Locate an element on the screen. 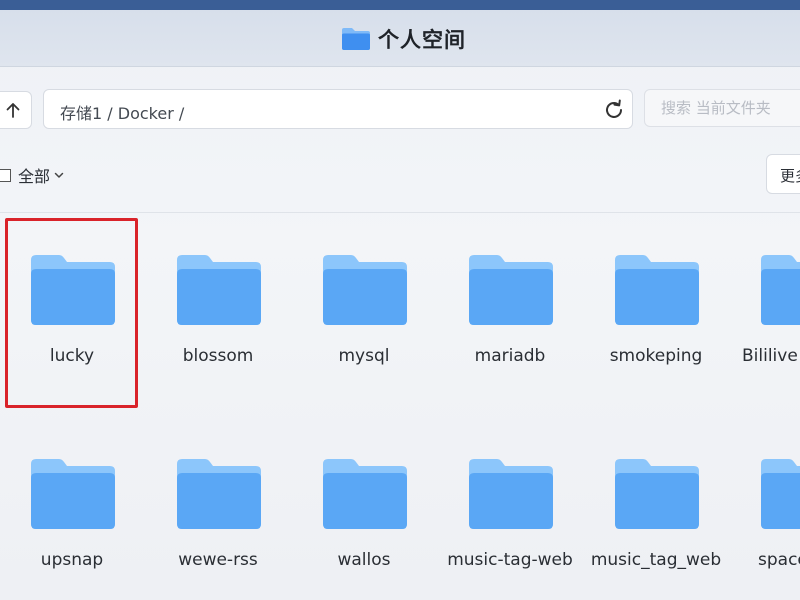  folder-tile: upsnap is located at coordinates (72, 516).